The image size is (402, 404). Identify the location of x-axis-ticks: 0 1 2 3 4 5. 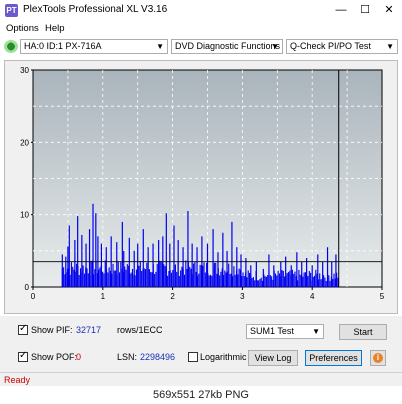
(208, 294).